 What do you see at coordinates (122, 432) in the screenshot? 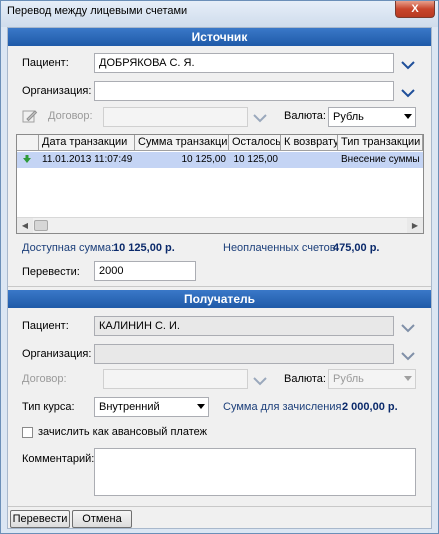
I see `advance-label: зачислить как авансовый платеж` at bounding box center [122, 432].